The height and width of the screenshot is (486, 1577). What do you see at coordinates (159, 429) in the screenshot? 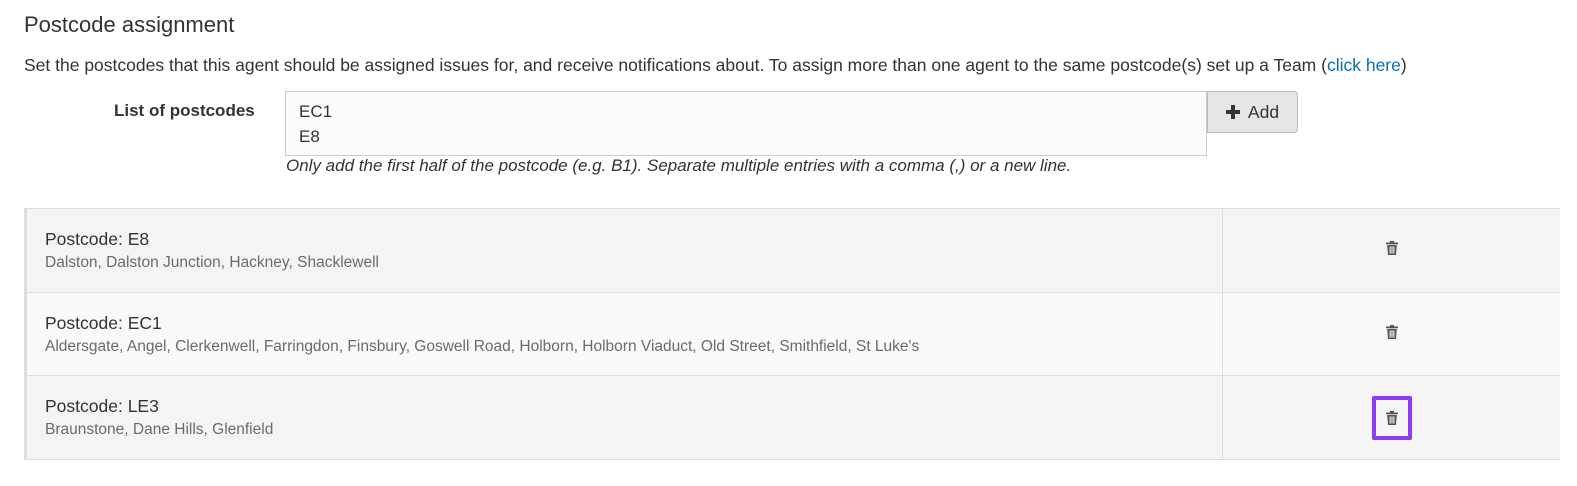
I see `postcode-areas: Braunstone, Dane Hills, Glenfield` at bounding box center [159, 429].